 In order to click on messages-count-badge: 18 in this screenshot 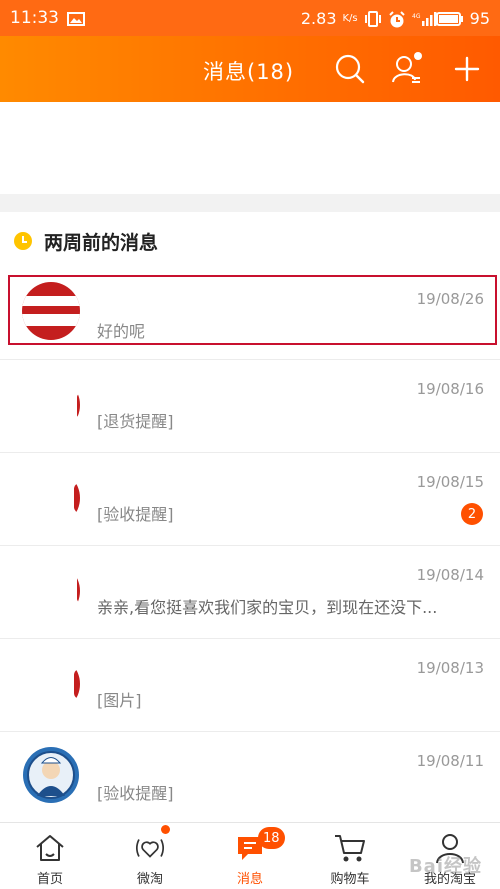, I will do `click(271, 838)`.